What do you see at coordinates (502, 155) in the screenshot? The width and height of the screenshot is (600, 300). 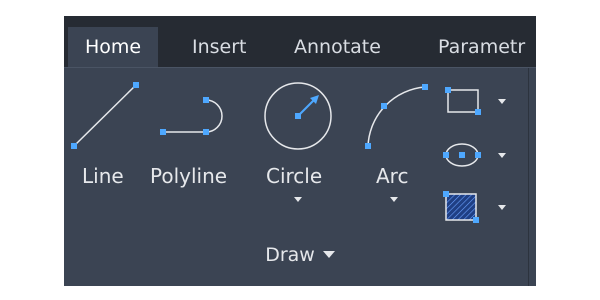 I see `ellipse-dropdown-caret` at bounding box center [502, 155].